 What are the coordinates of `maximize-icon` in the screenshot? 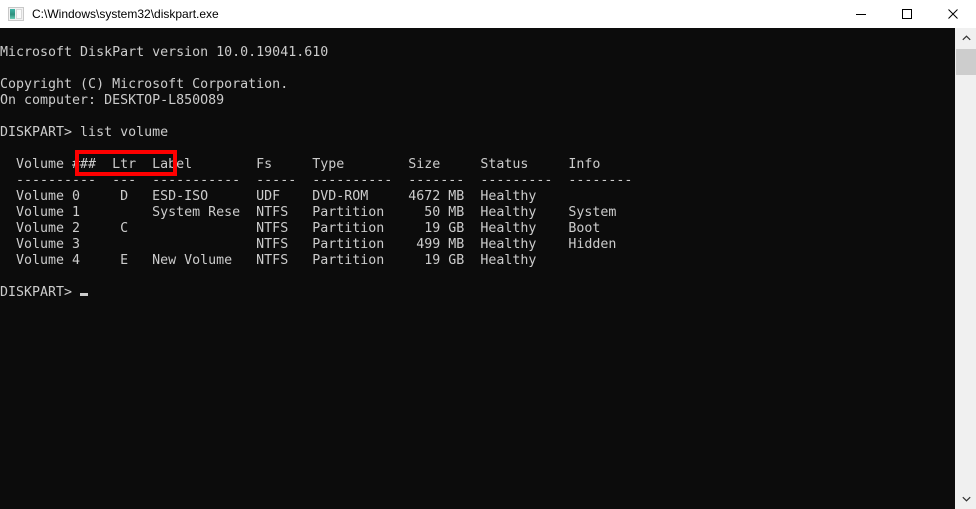 It's located at (907, 14).